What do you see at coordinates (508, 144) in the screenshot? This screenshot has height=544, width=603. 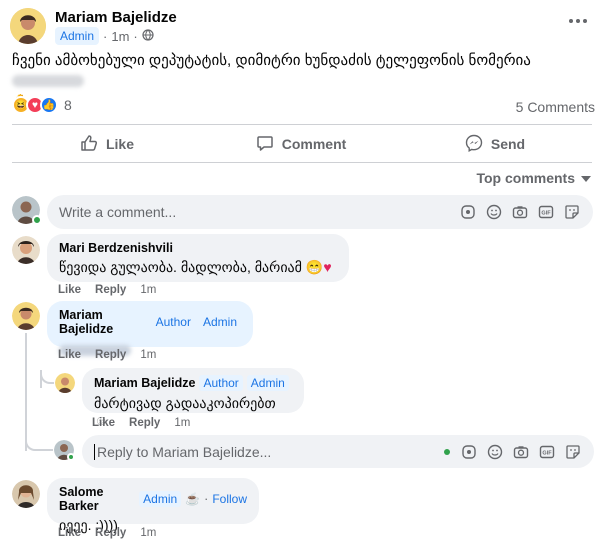 I see `send-label: Send` at bounding box center [508, 144].